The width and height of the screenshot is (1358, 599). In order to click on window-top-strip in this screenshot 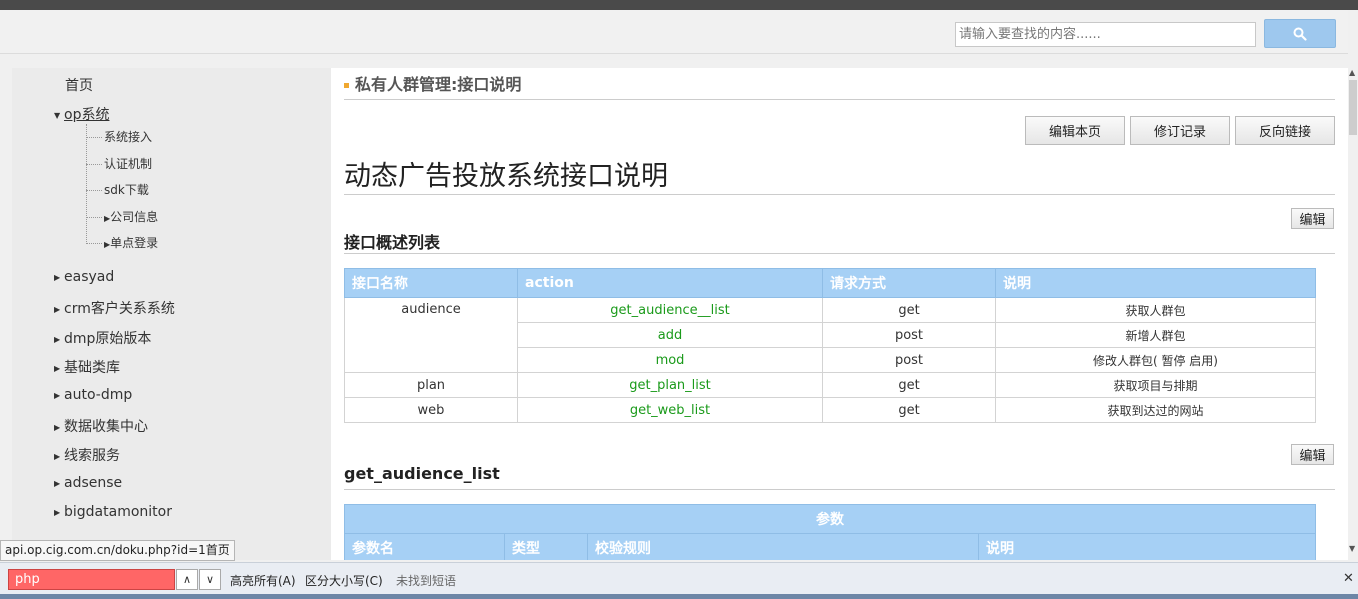, I will do `click(679, 5)`.